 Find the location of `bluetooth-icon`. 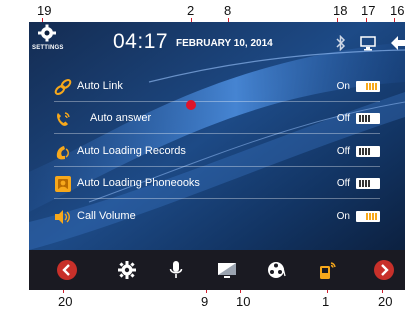

bluetooth-icon is located at coordinates (341, 43).